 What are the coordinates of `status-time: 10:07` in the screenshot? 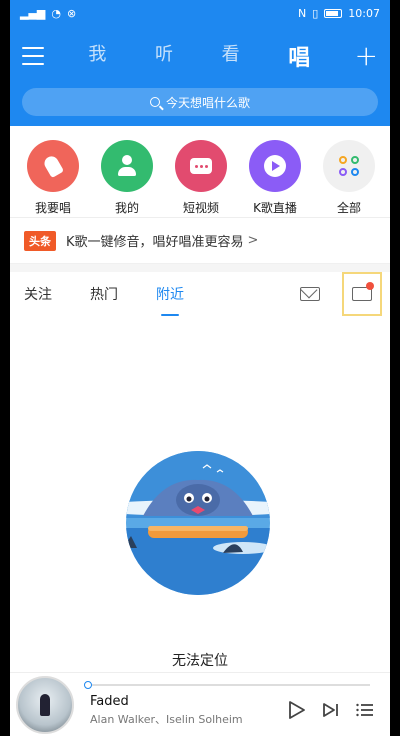 It's located at (364, 13).